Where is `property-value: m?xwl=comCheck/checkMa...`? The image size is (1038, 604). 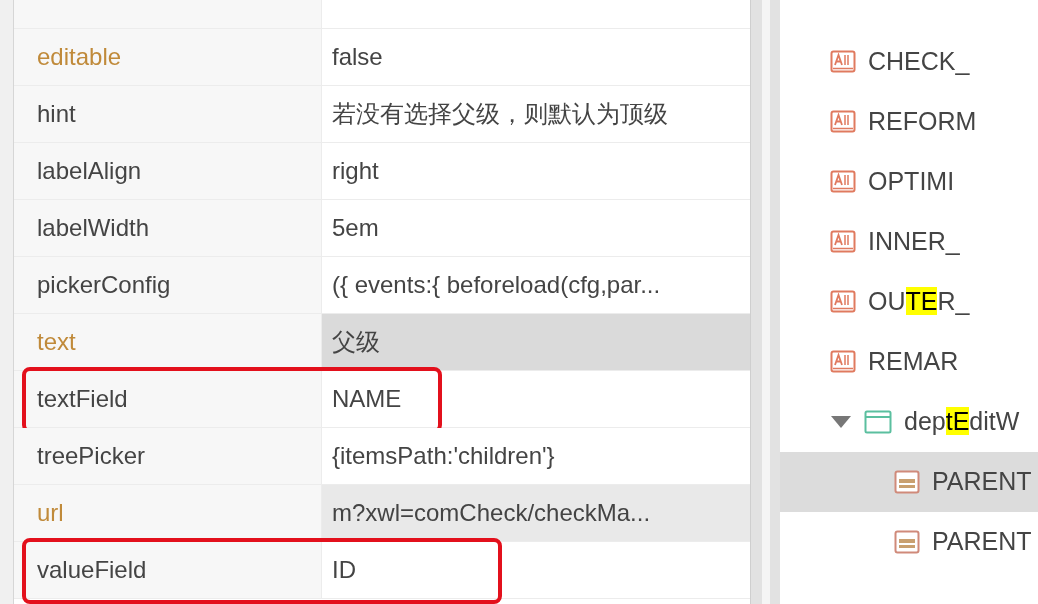 property-value: m?xwl=comCheck/checkMa... is located at coordinates (536, 513).